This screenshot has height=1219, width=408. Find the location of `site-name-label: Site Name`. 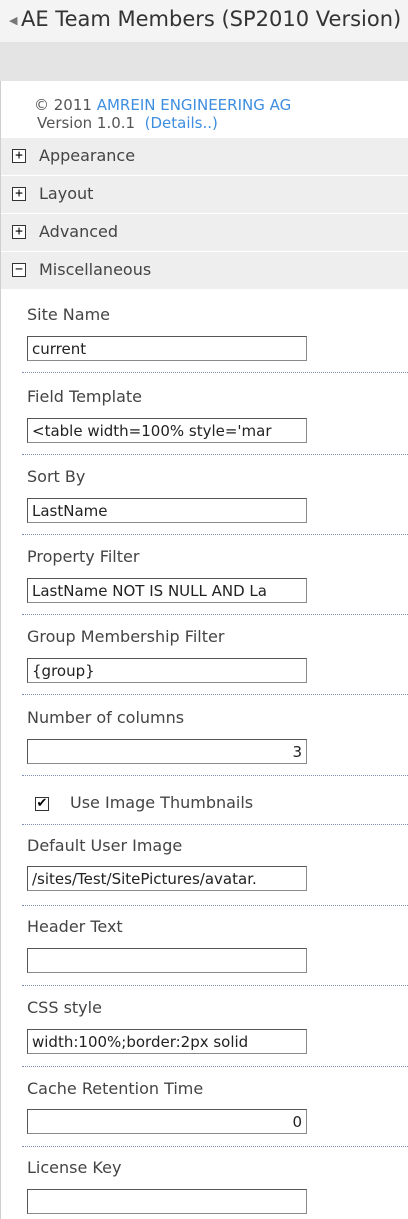

site-name-label: Site Name is located at coordinates (69, 314).